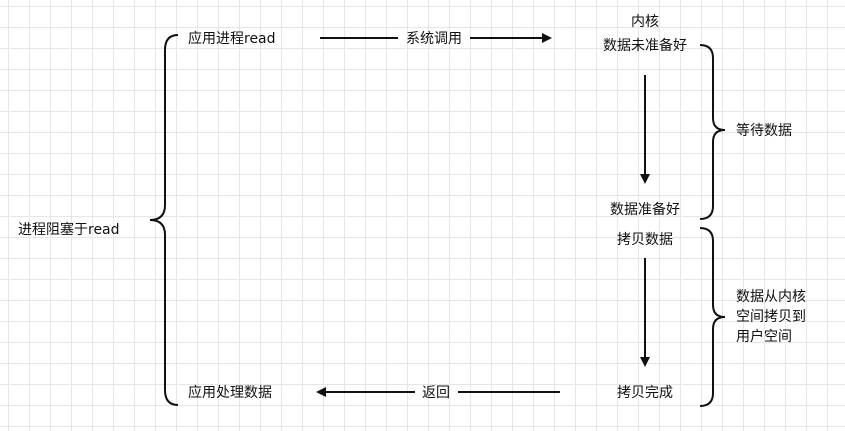  Describe the element at coordinates (232, 38) in the screenshot. I see `app-read-label: 应用进程read` at that location.